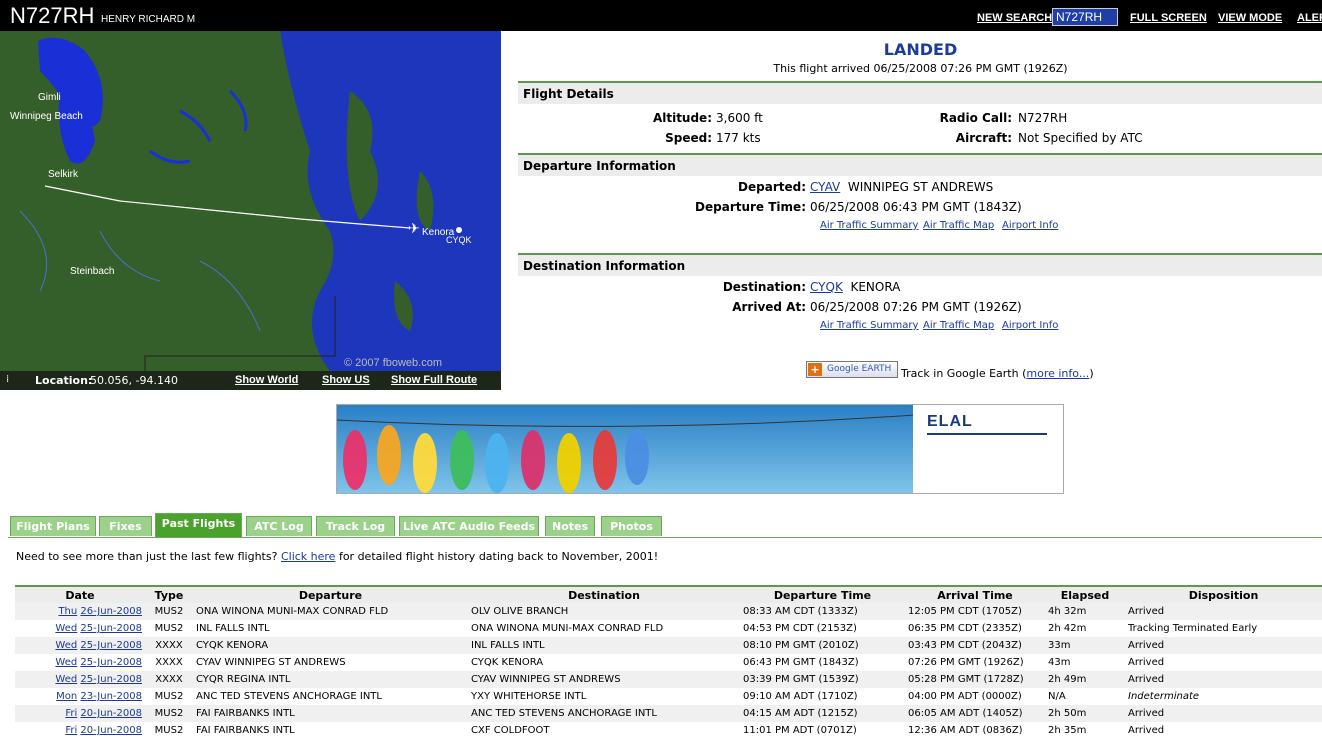 This screenshot has width=1322, height=754. Describe the element at coordinates (1014, 18) in the screenshot. I see `new-search-link: NEW SEARCH` at that location.